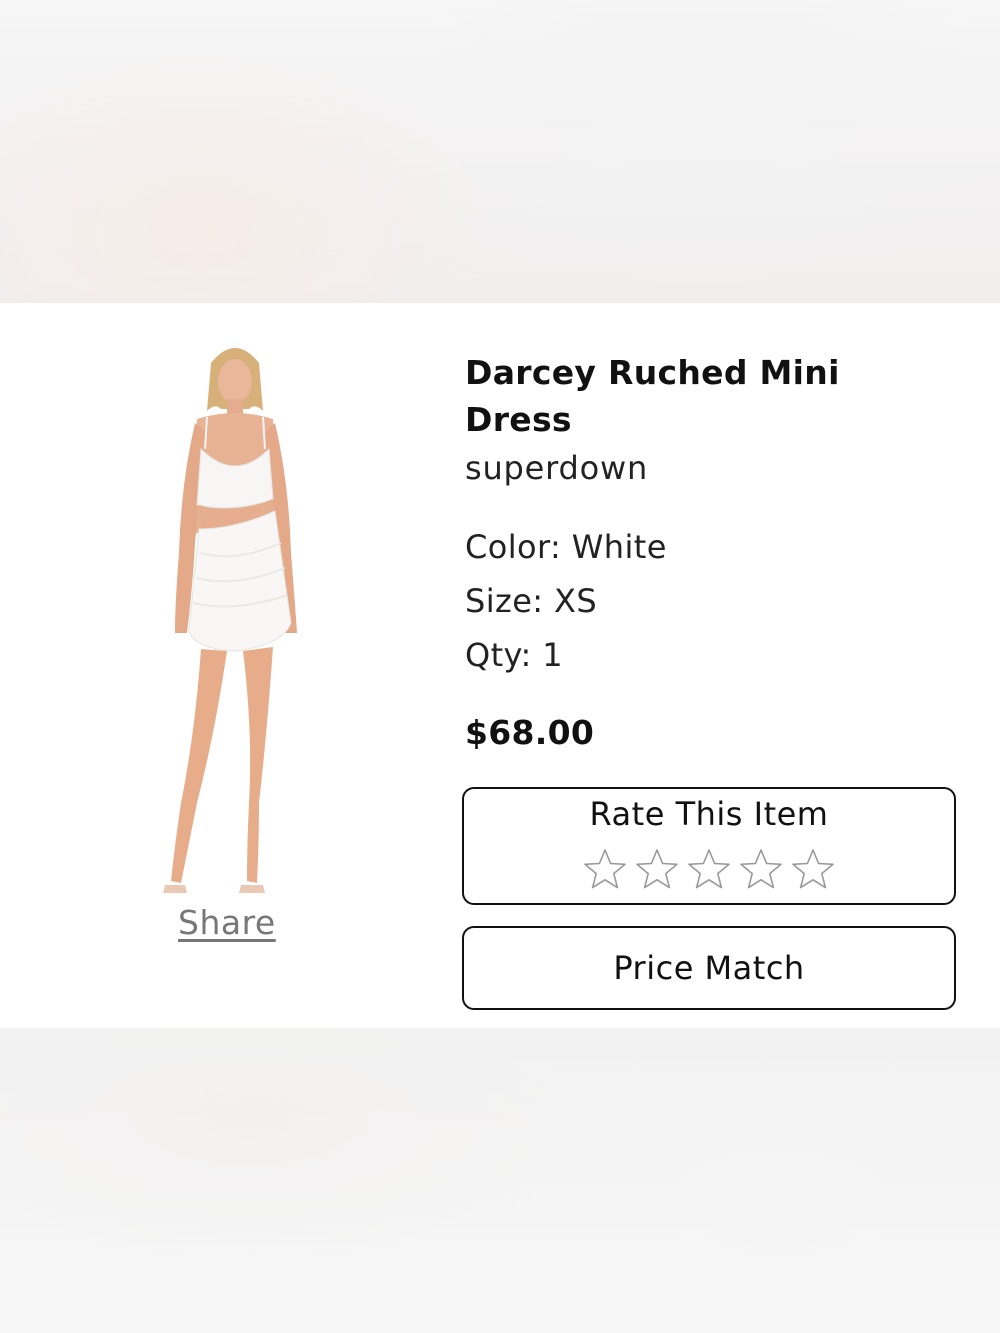 The image size is (1000, 1333). I want to click on star-rating, so click(709, 869).